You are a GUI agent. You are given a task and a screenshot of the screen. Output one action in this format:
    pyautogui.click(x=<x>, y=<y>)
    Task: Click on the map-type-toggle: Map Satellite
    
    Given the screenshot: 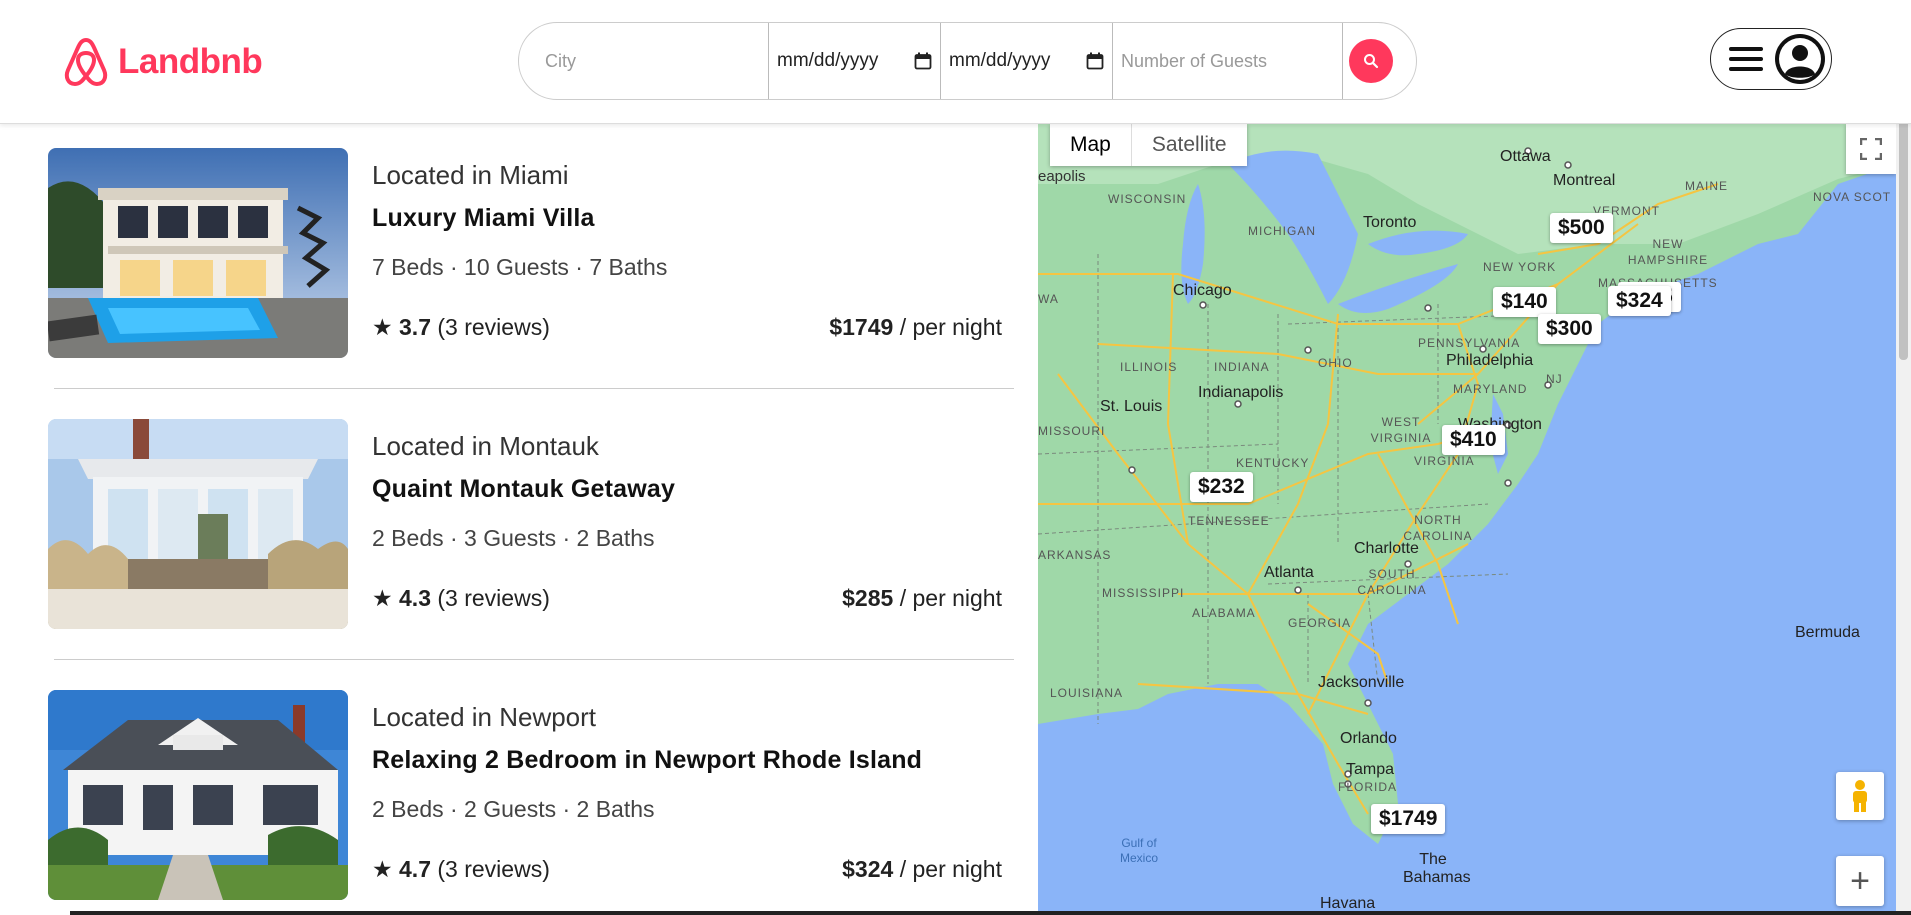 What is the action you would take?
    pyautogui.click(x=1148, y=145)
    